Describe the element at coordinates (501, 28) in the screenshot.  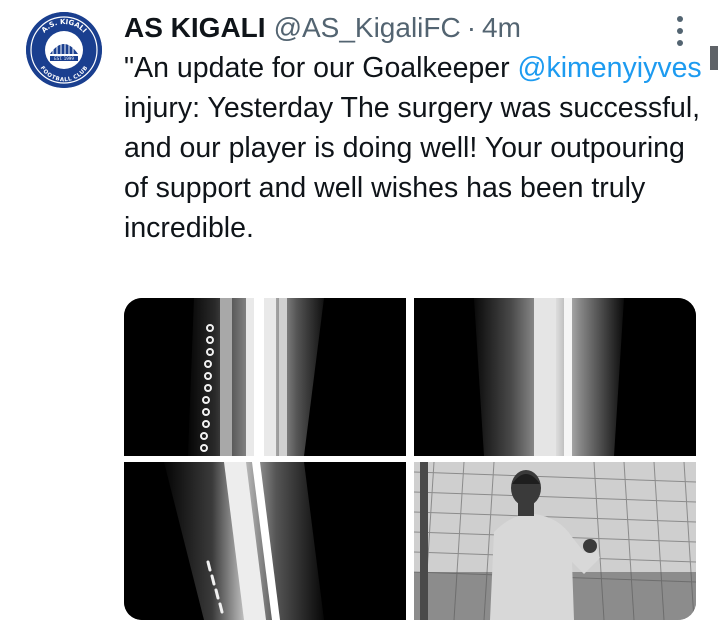
I see `timestamp: 4m` at that location.